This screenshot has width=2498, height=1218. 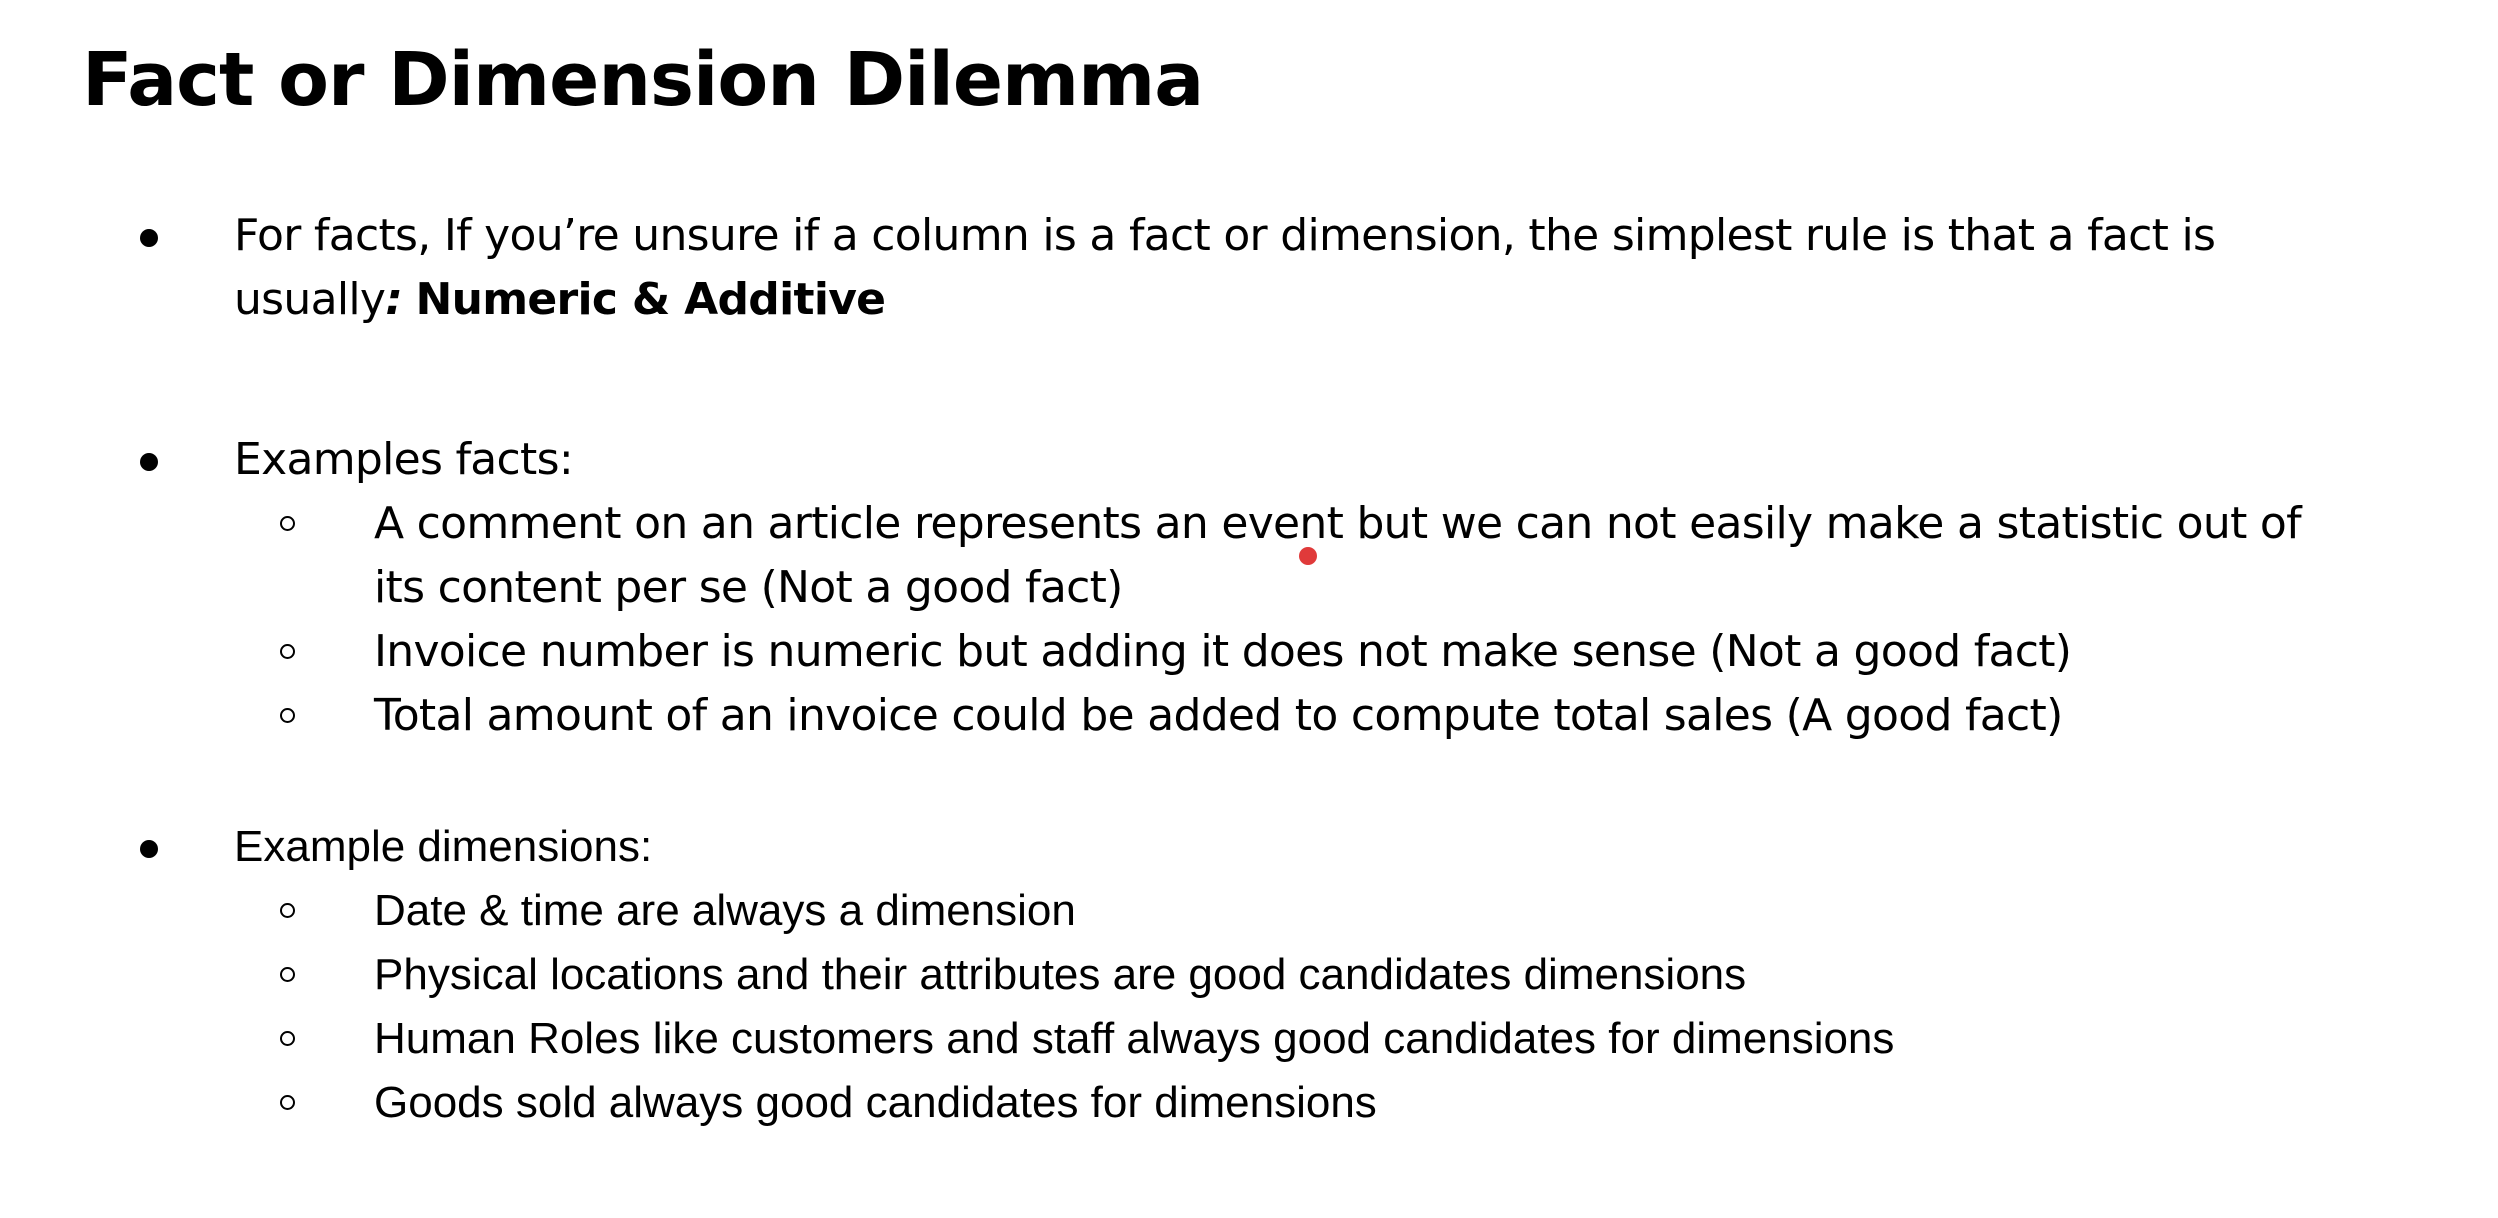 I want to click on bullet-line: Examples facts:, so click(x=1249, y=460).